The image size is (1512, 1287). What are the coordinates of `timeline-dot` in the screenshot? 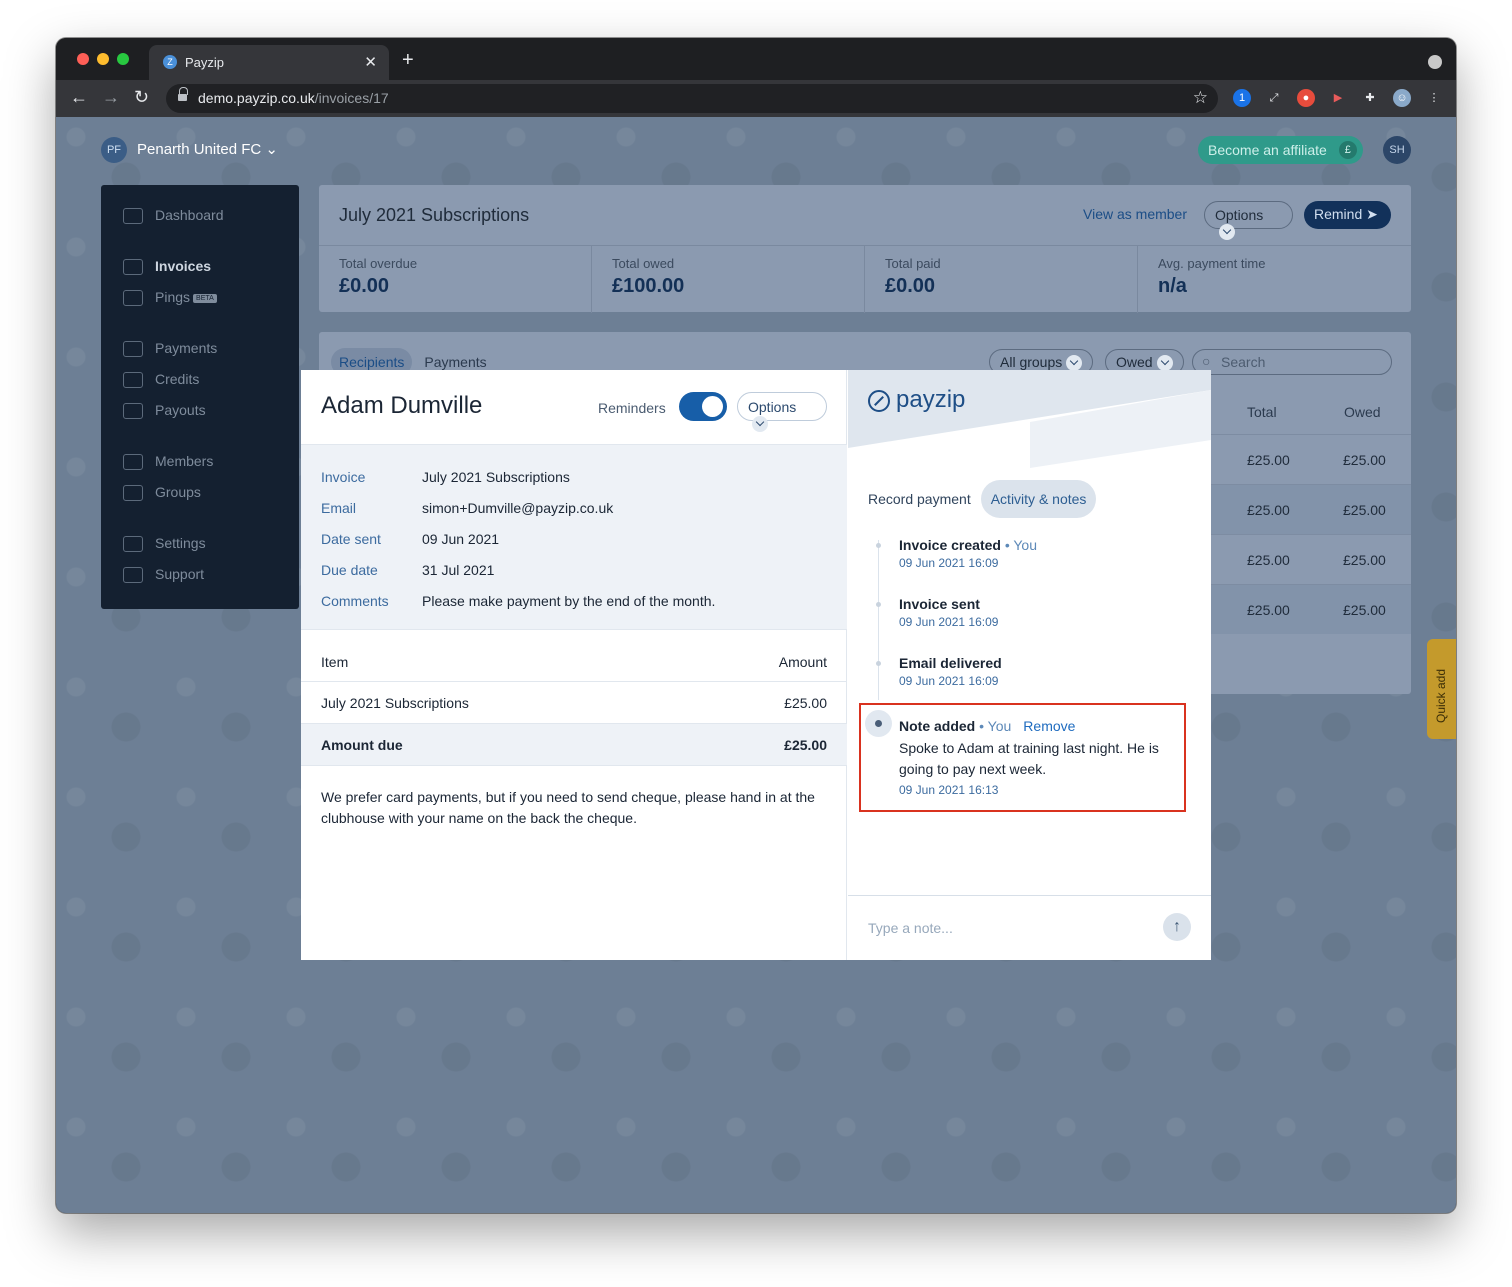 It's located at (878, 663).